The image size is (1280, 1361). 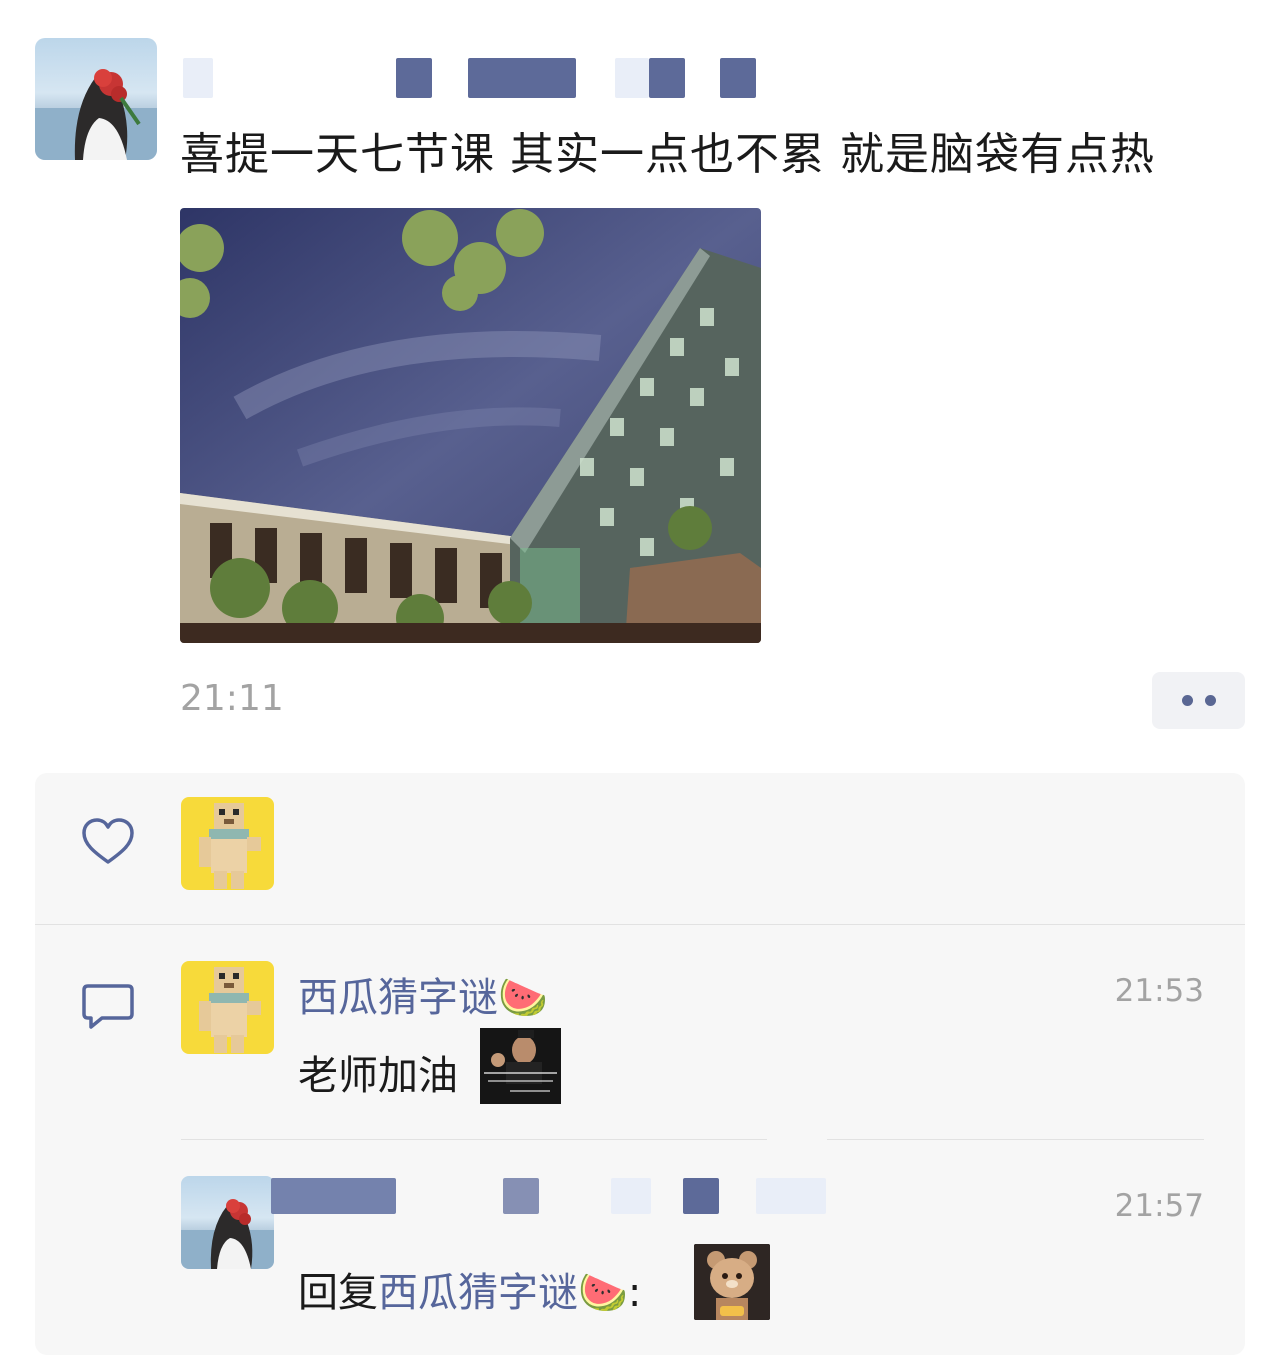 What do you see at coordinates (483, 79) in the screenshot?
I see `post-author-name-blurred` at bounding box center [483, 79].